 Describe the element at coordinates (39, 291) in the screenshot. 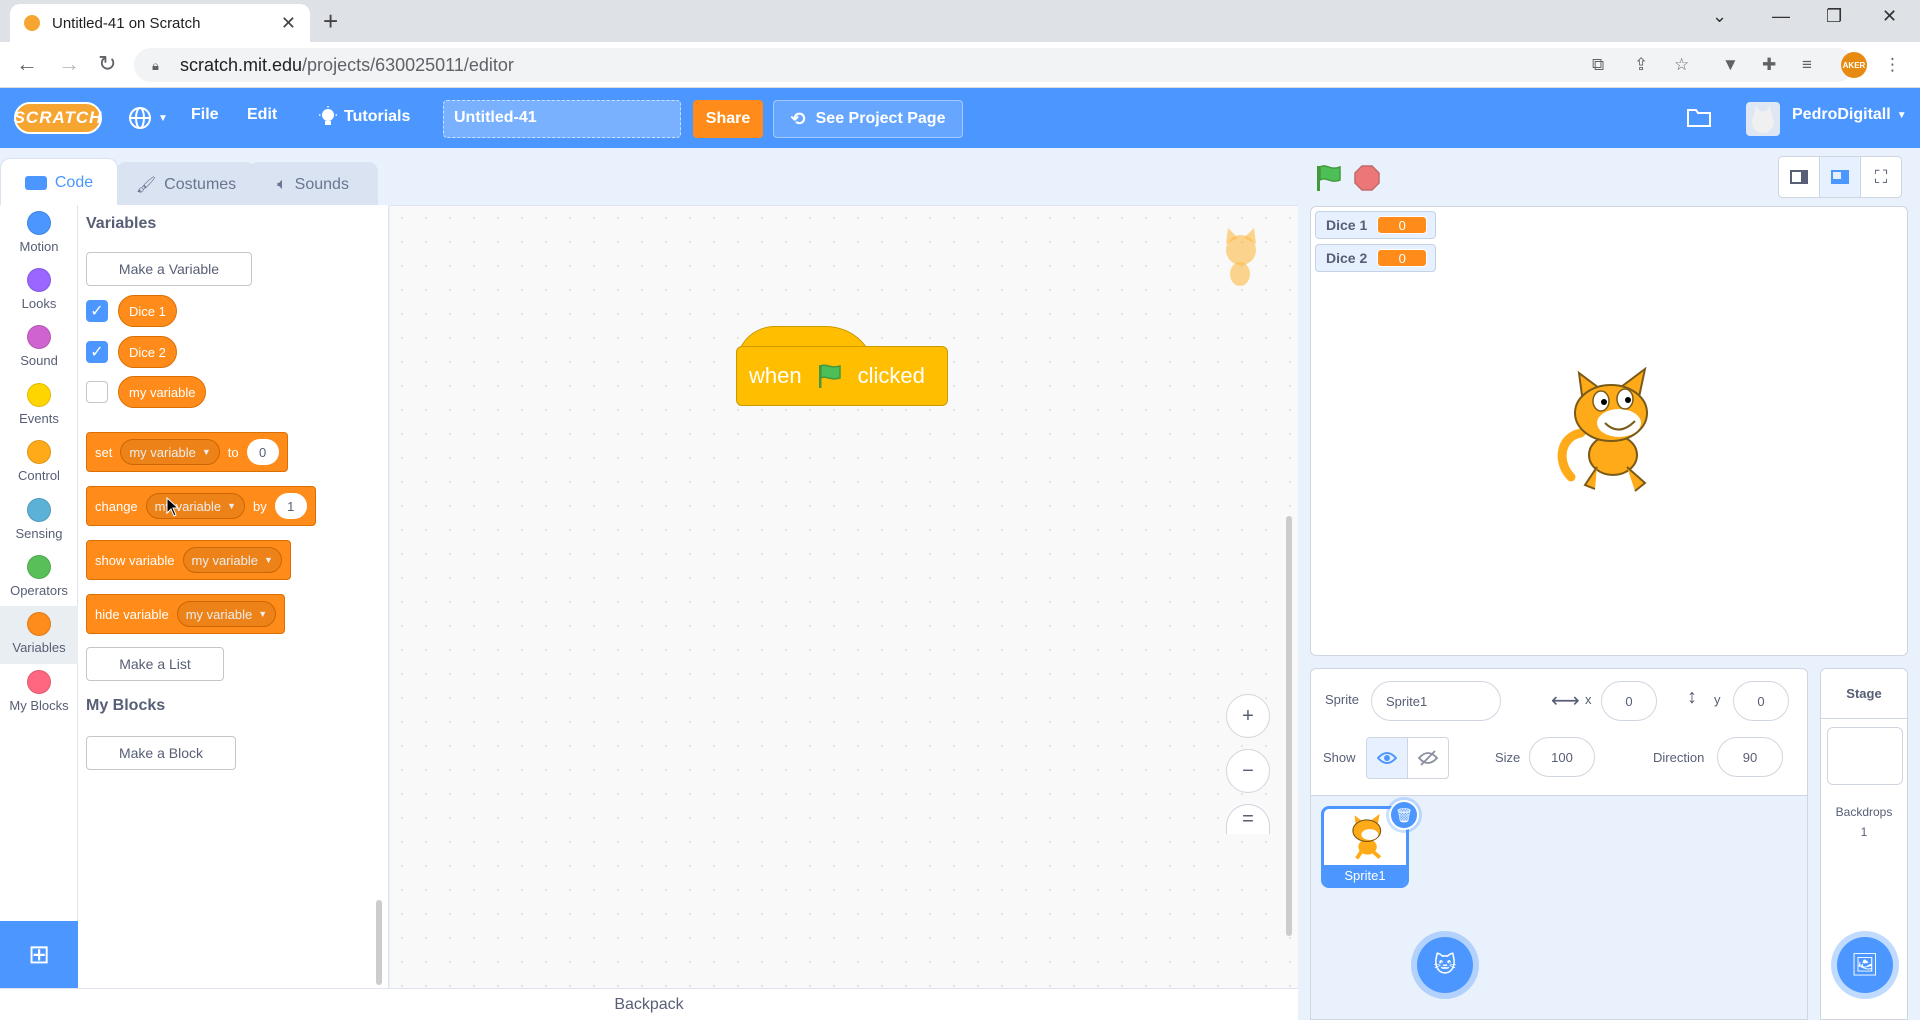

I see `category-looks: Looks` at that location.